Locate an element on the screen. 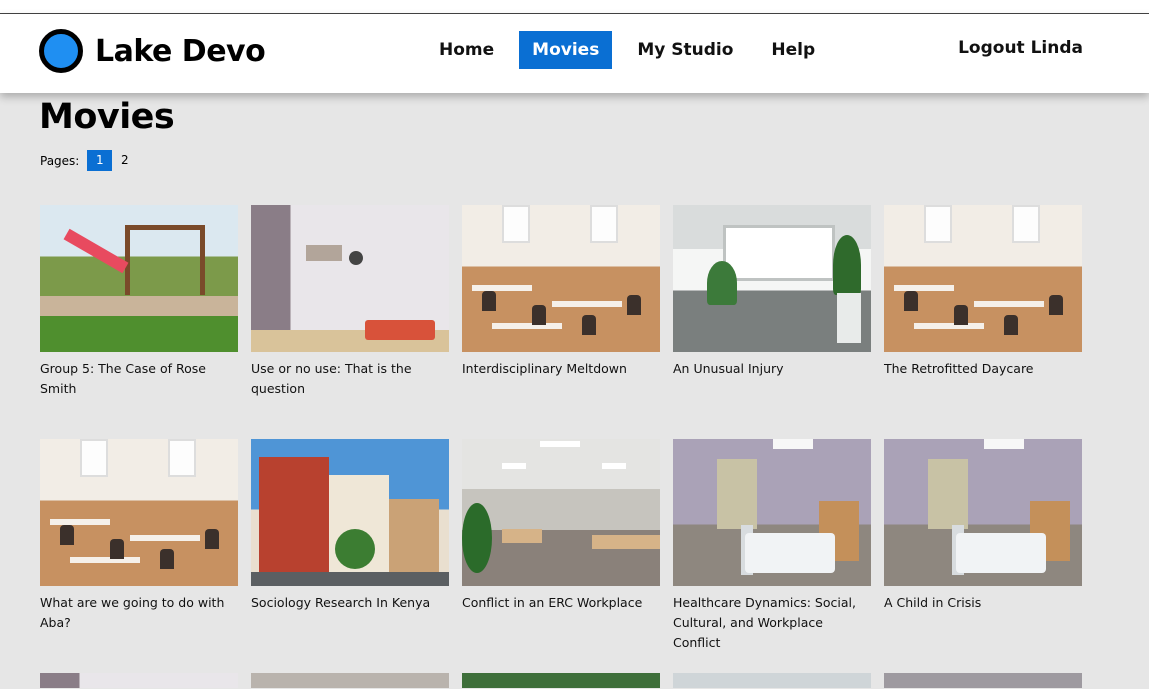 The height and width of the screenshot is (689, 1149). movie-card: What are we going to do with Aba? is located at coordinates (139, 556).